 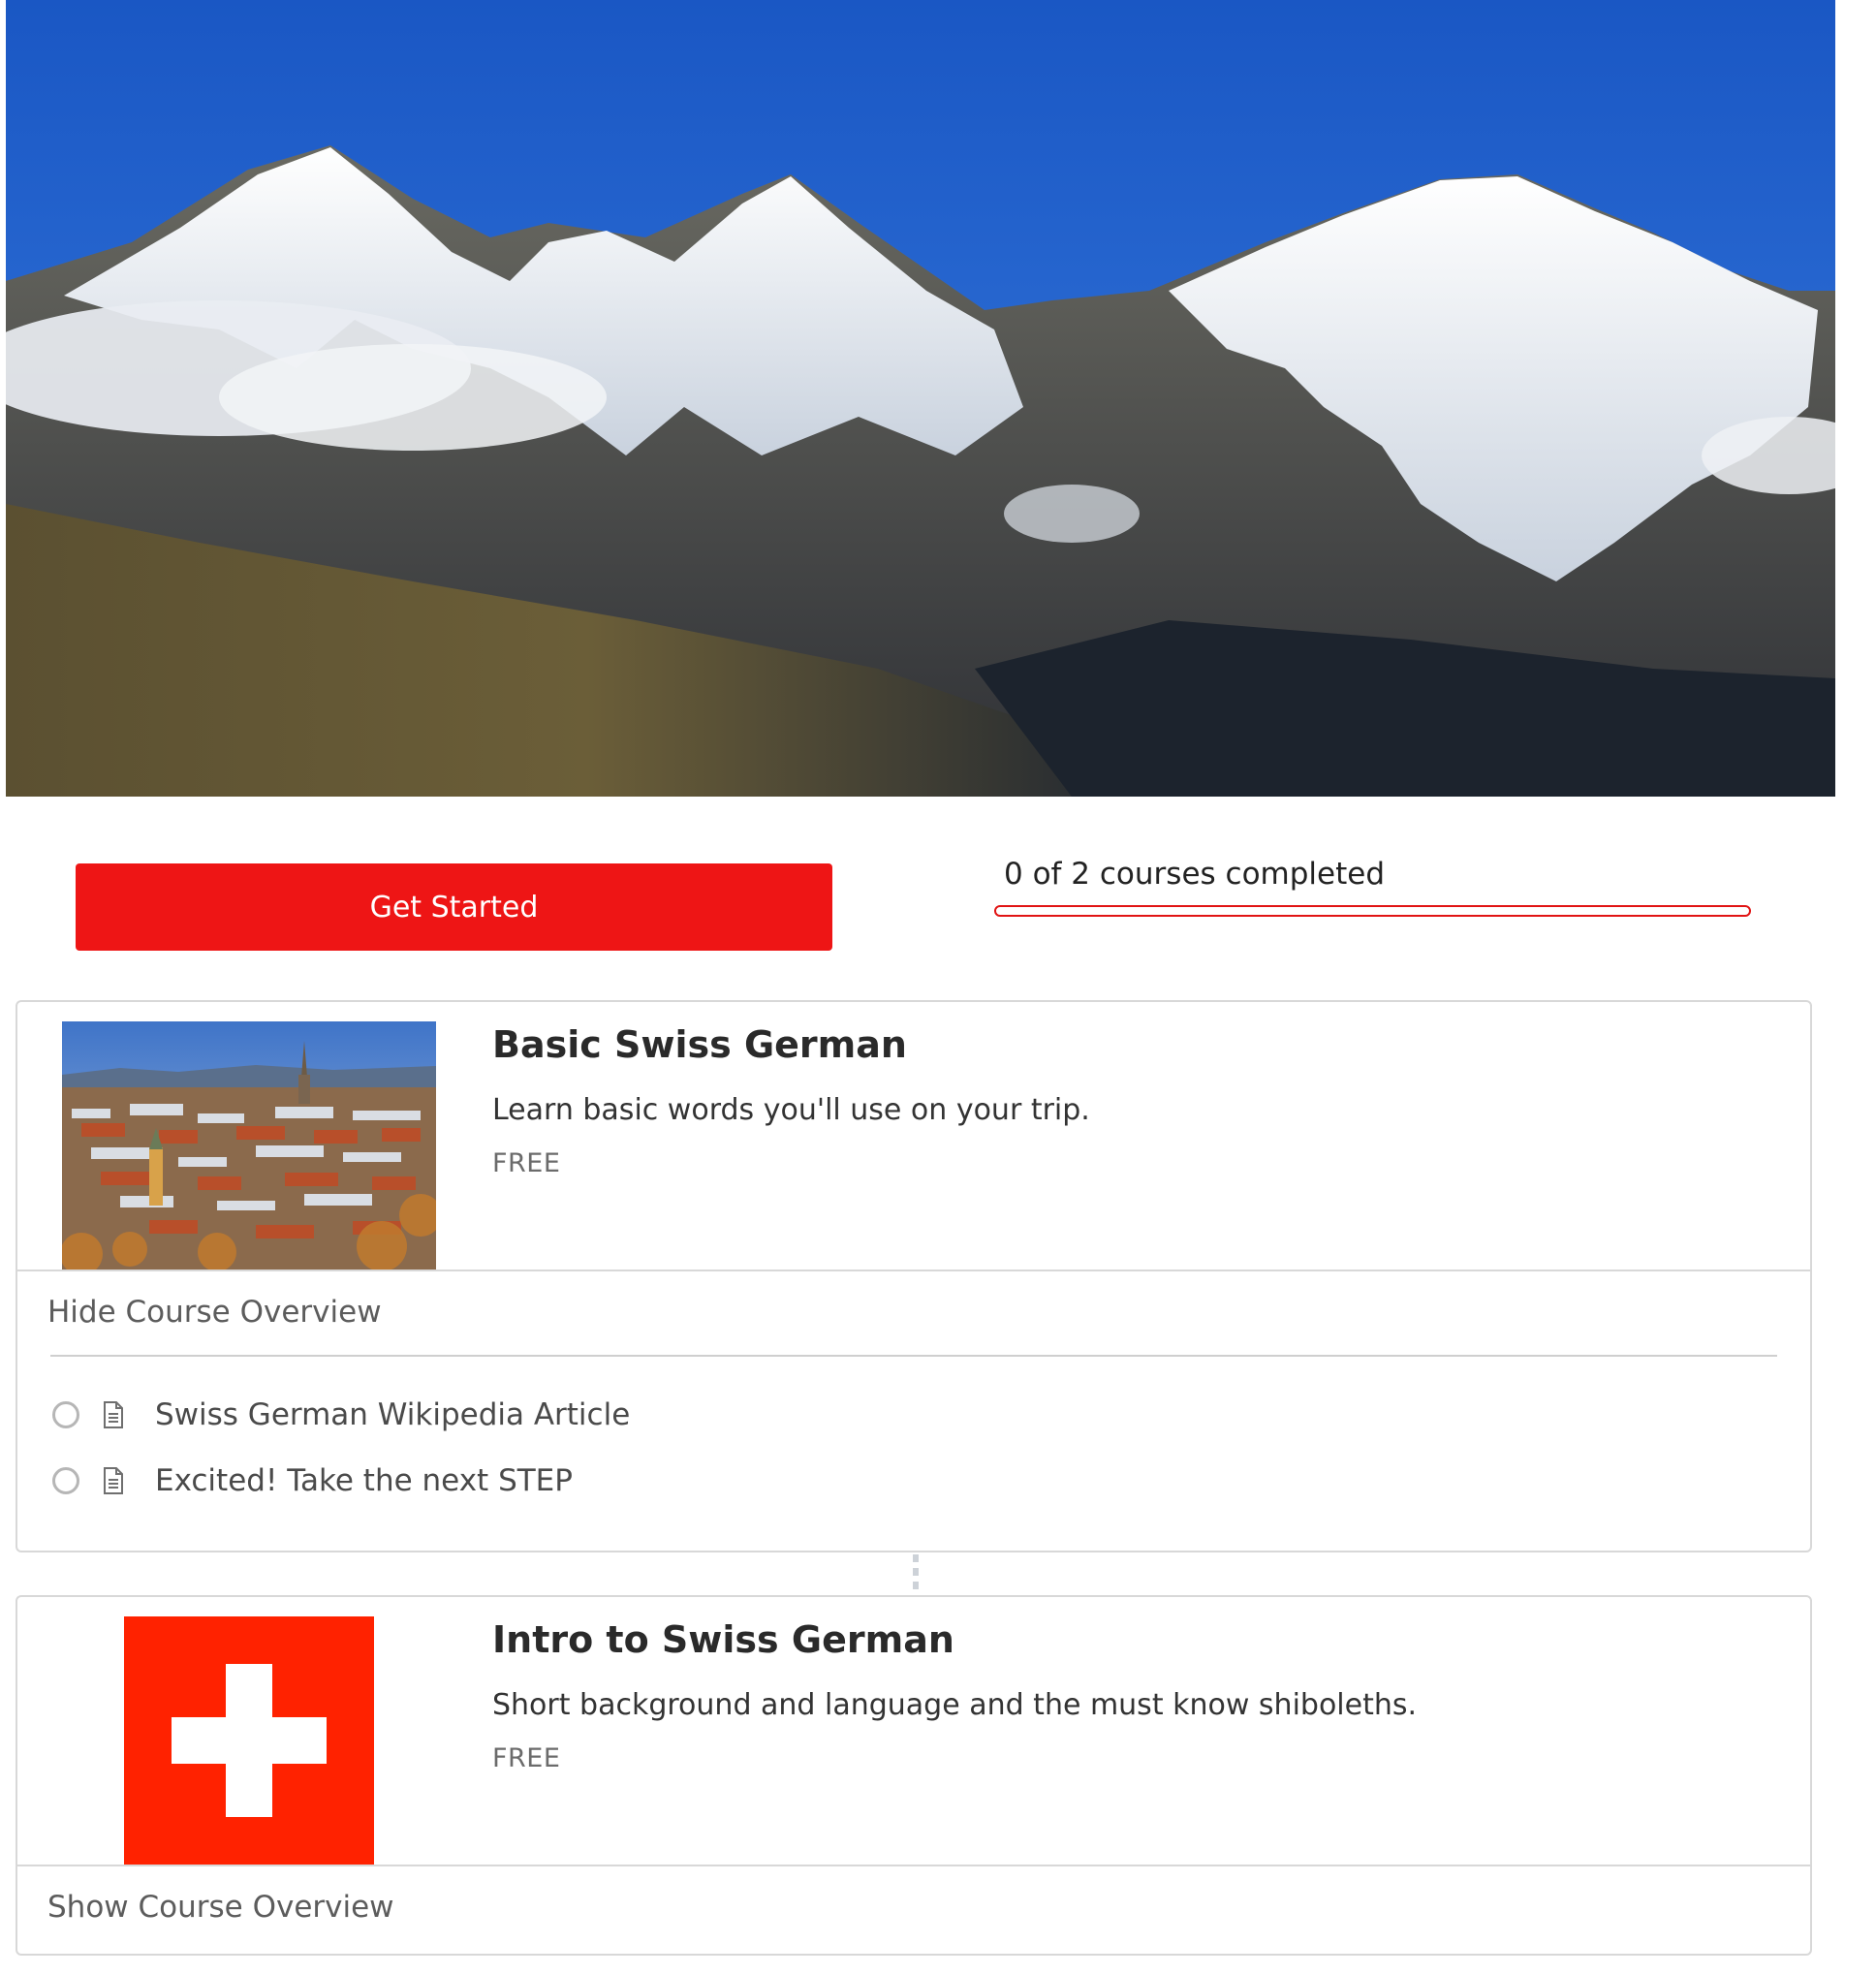 I want to click on bern-city-photo, so click(x=249, y=1145).